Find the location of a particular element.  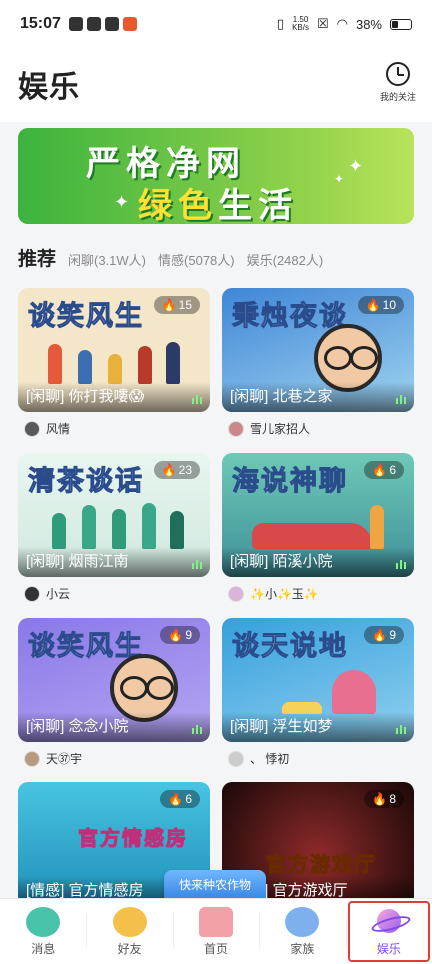

room-host: 、 悸初 is located at coordinates (258, 758).